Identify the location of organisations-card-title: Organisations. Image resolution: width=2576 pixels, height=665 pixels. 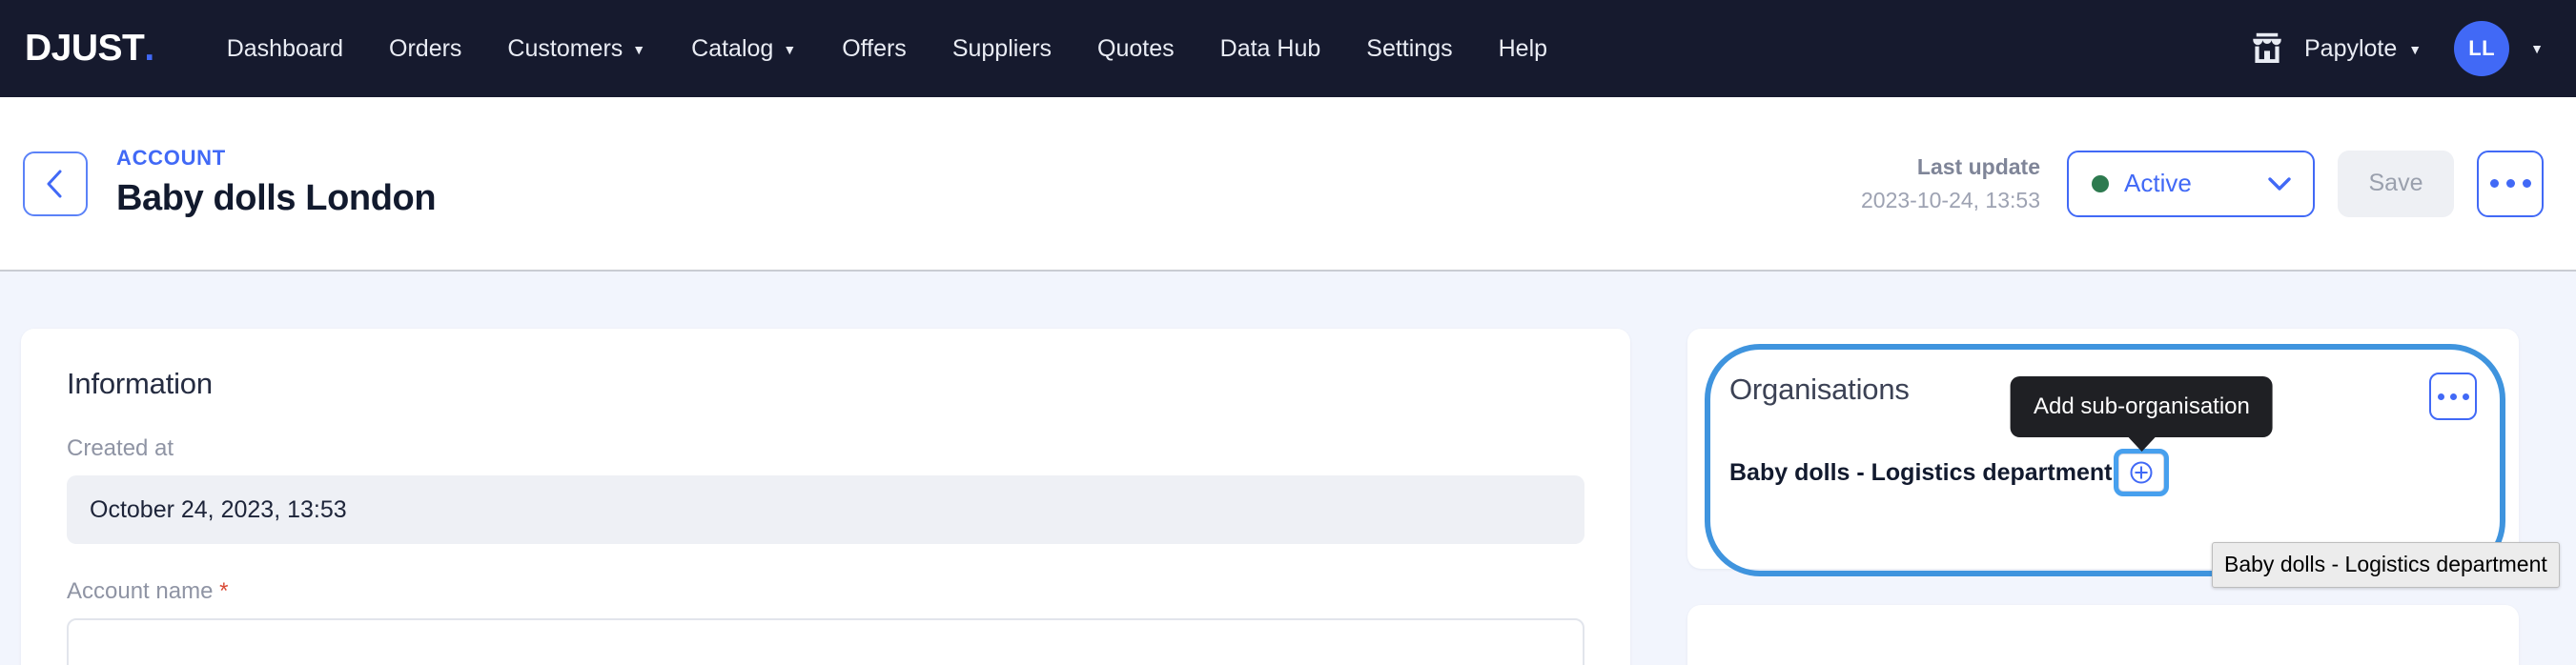
(1819, 389).